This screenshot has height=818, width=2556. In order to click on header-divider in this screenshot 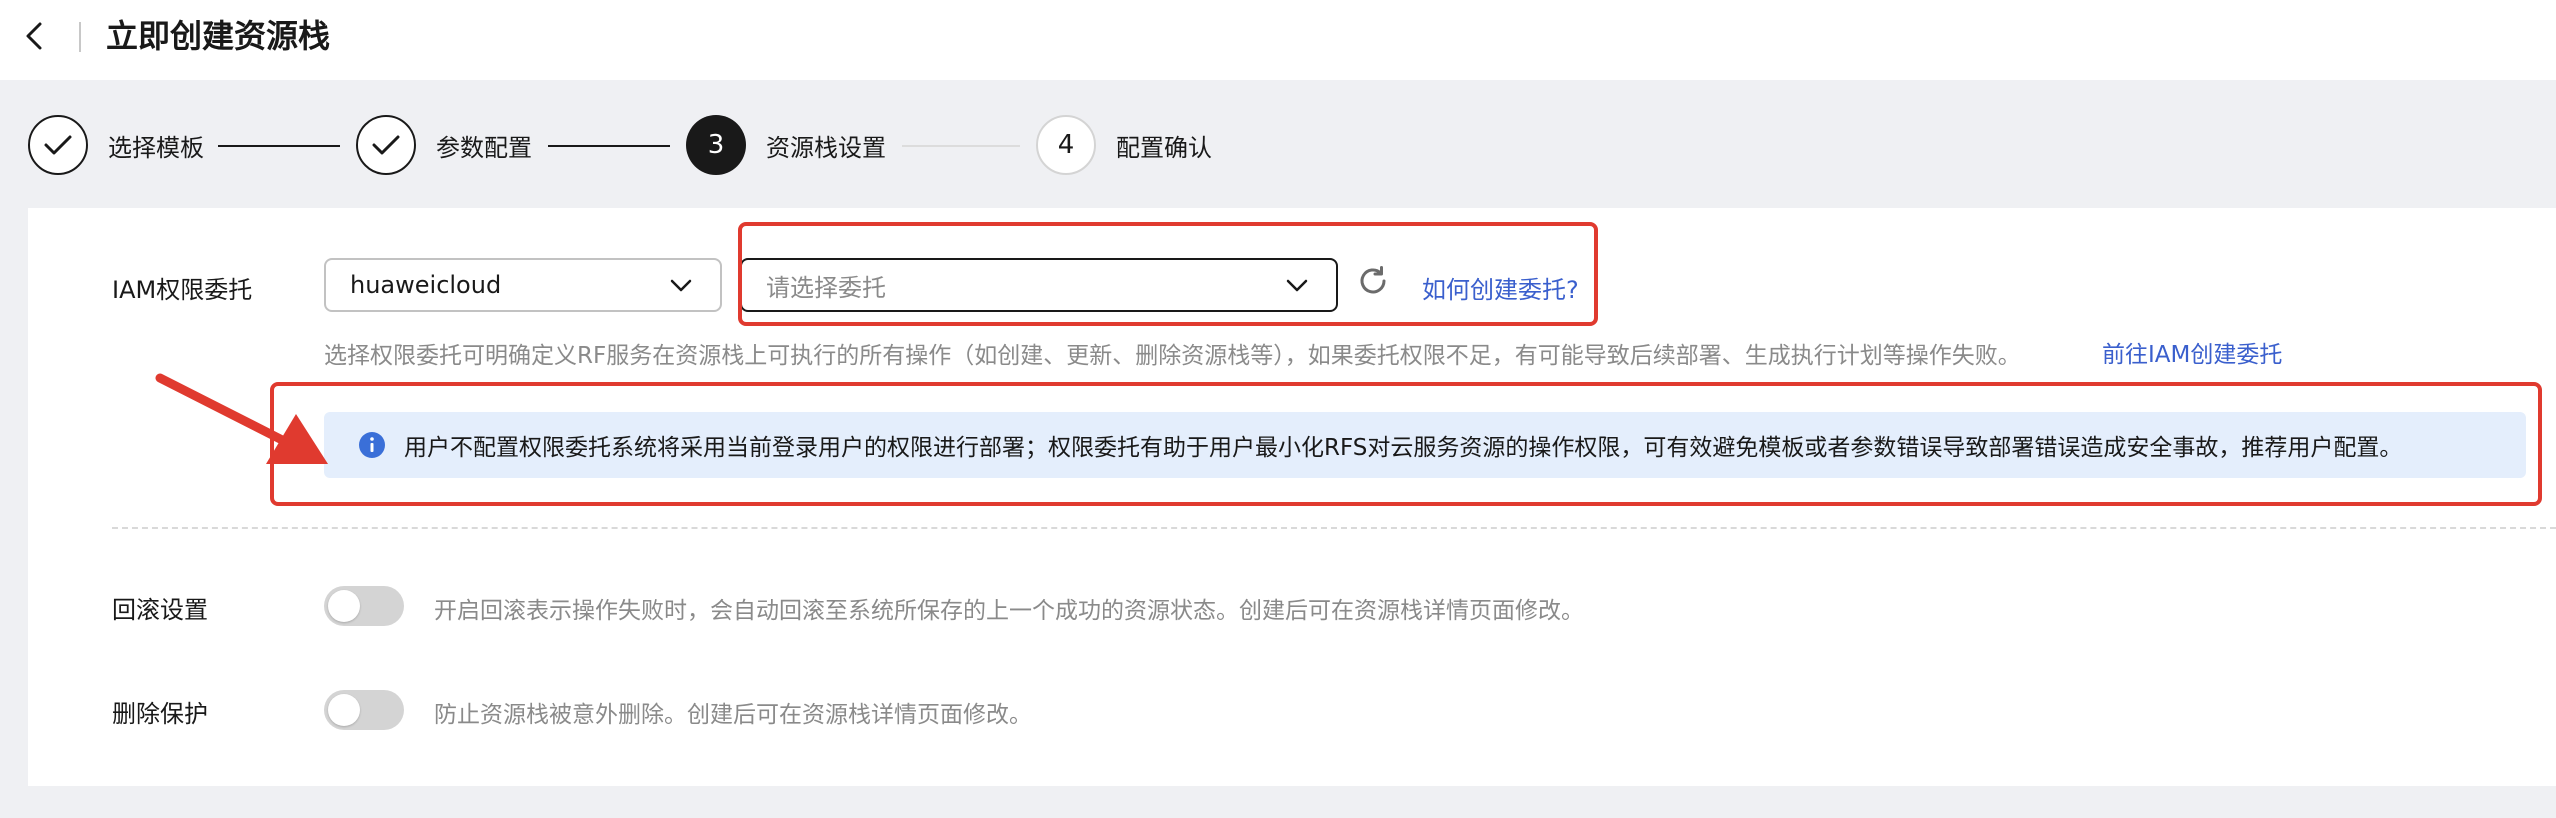, I will do `click(80, 37)`.